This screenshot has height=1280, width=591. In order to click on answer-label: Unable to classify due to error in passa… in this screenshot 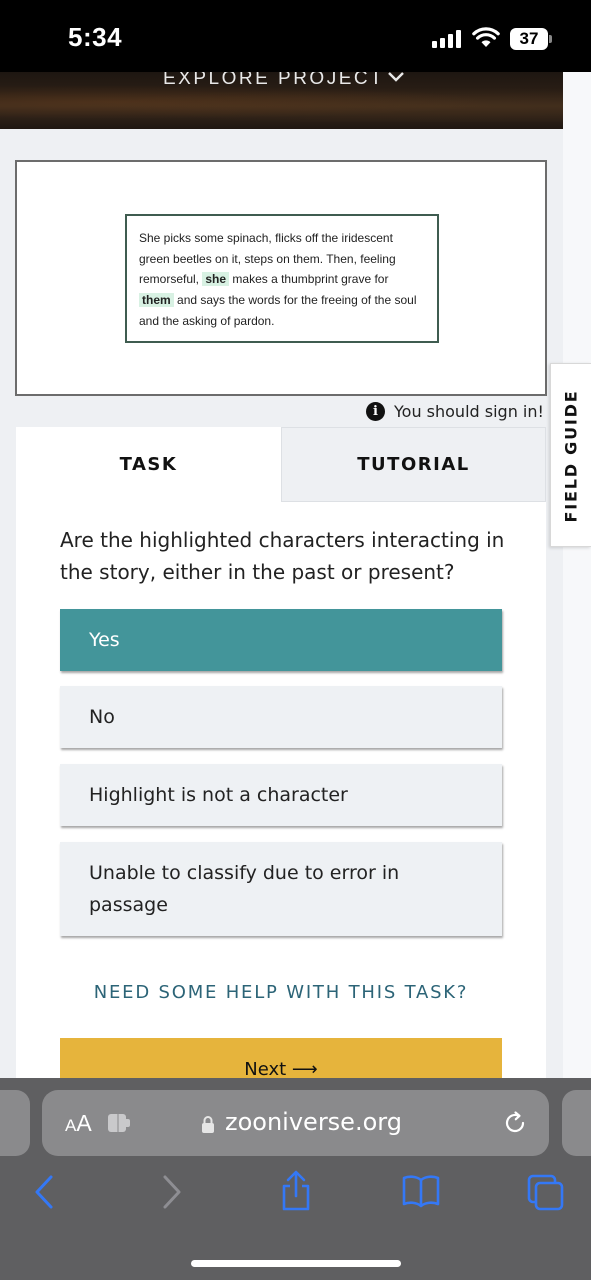, I will do `click(244, 889)`.